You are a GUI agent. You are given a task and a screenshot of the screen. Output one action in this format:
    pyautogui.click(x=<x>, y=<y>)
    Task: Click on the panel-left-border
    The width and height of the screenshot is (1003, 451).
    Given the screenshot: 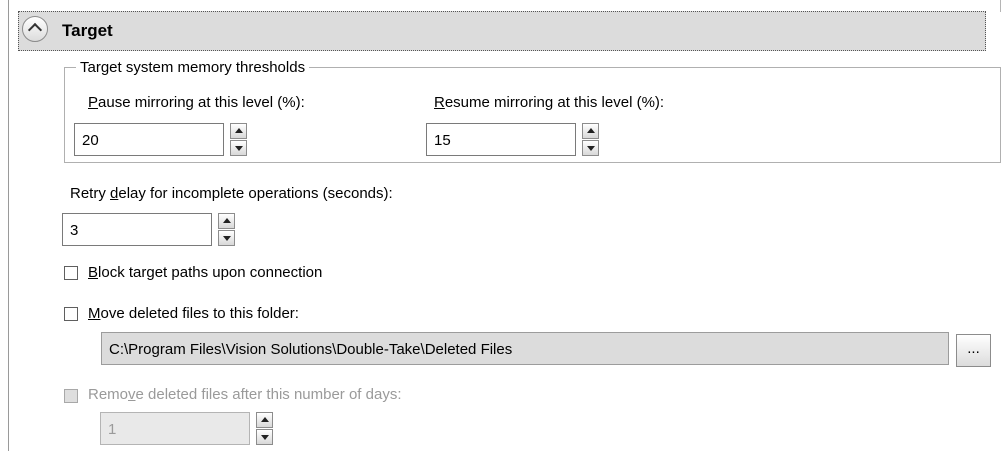 What is the action you would take?
    pyautogui.click(x=8, y=225)
    